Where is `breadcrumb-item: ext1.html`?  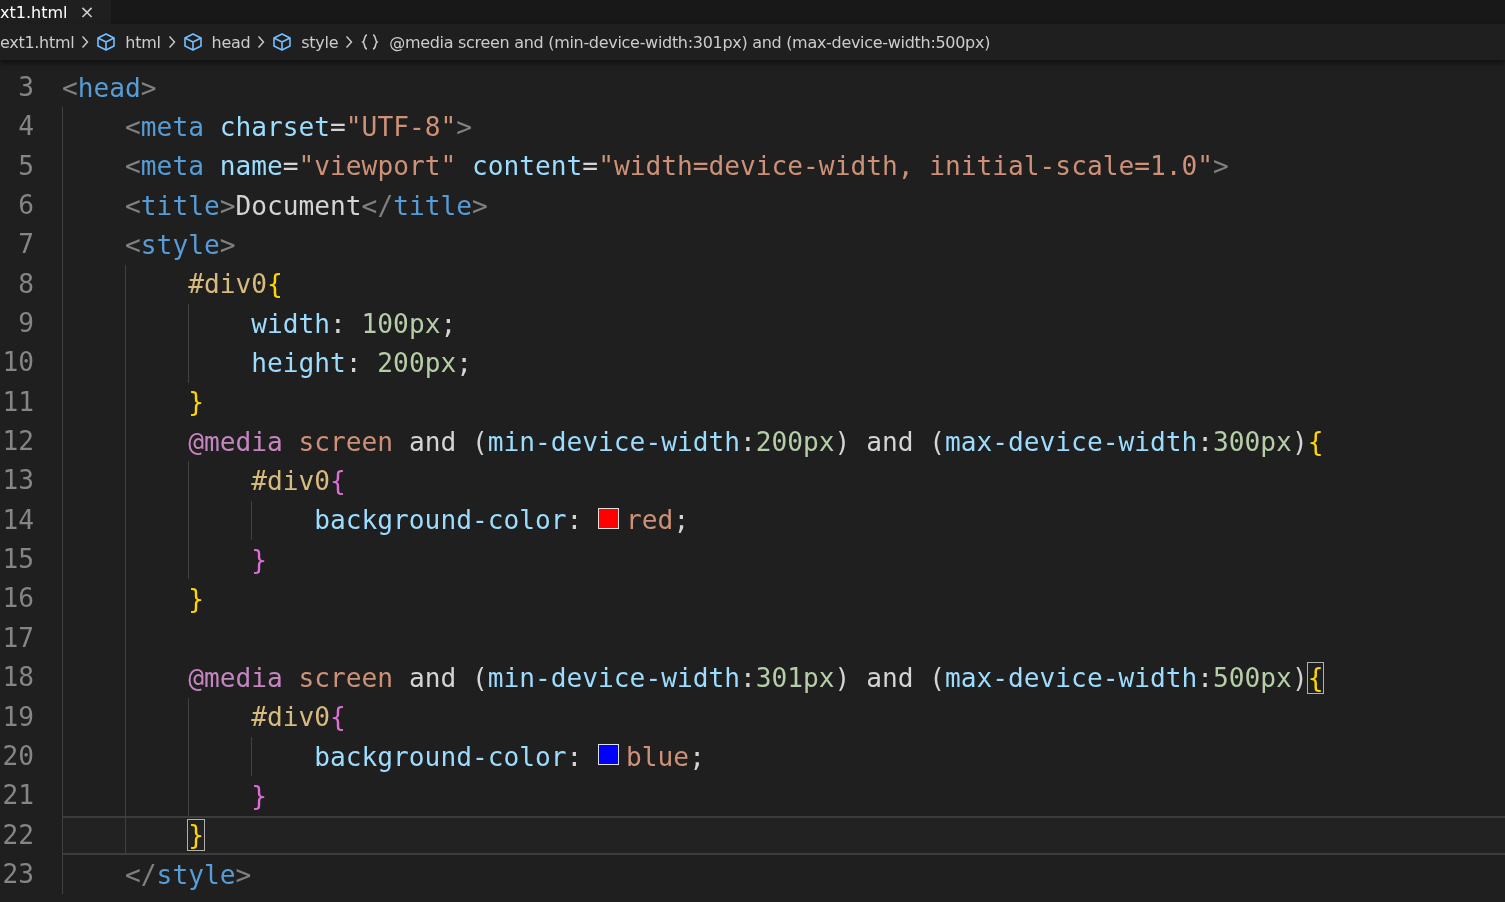 breadcrumb-item: ext1.html is located at coordinates (37, 42).